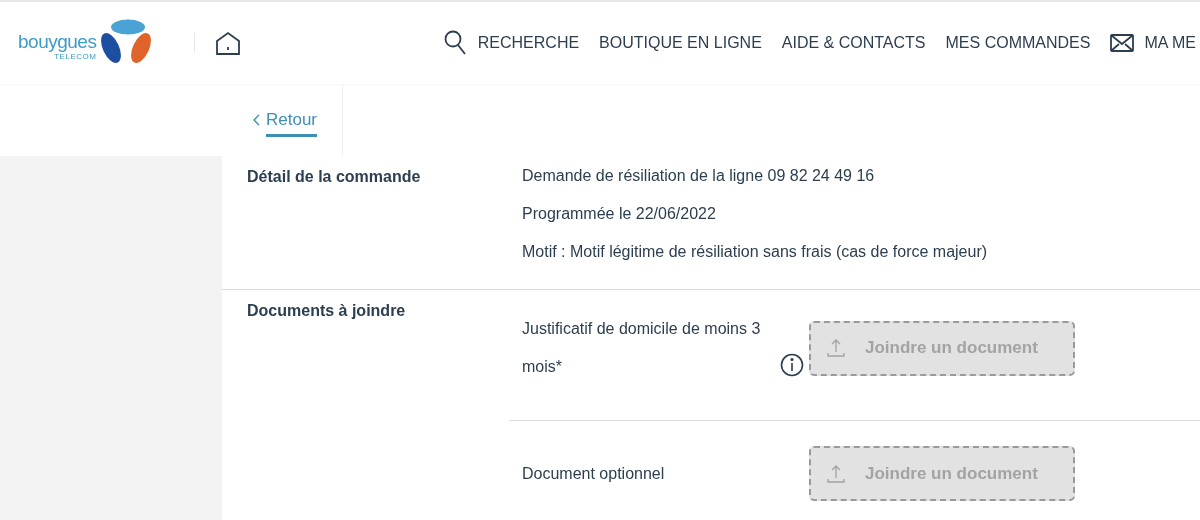 The image size is (1200, 520). Describe the element at coordinates (593, 473) in the screenshot. I see `document-label: Document optionnel` at that location.